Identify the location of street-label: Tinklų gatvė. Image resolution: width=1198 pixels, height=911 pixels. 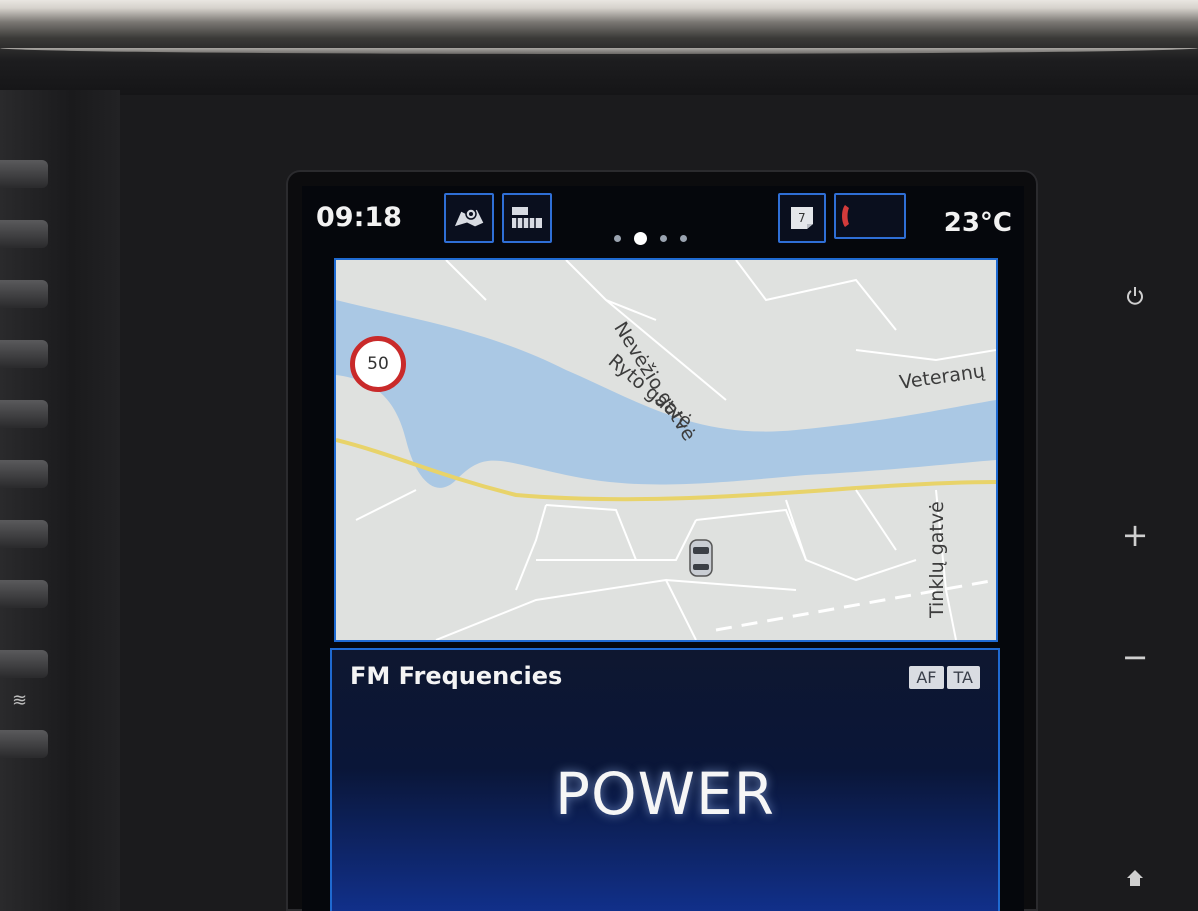
(937, 559).